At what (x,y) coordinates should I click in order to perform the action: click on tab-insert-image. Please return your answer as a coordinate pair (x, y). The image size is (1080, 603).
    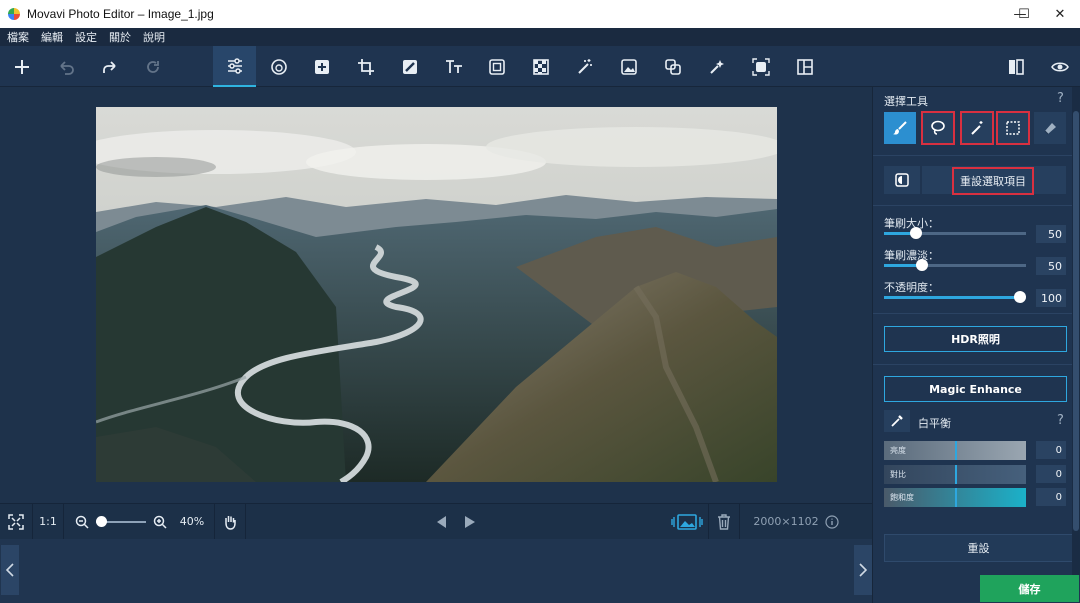
    Looking at the image, I should click on (629, 66).